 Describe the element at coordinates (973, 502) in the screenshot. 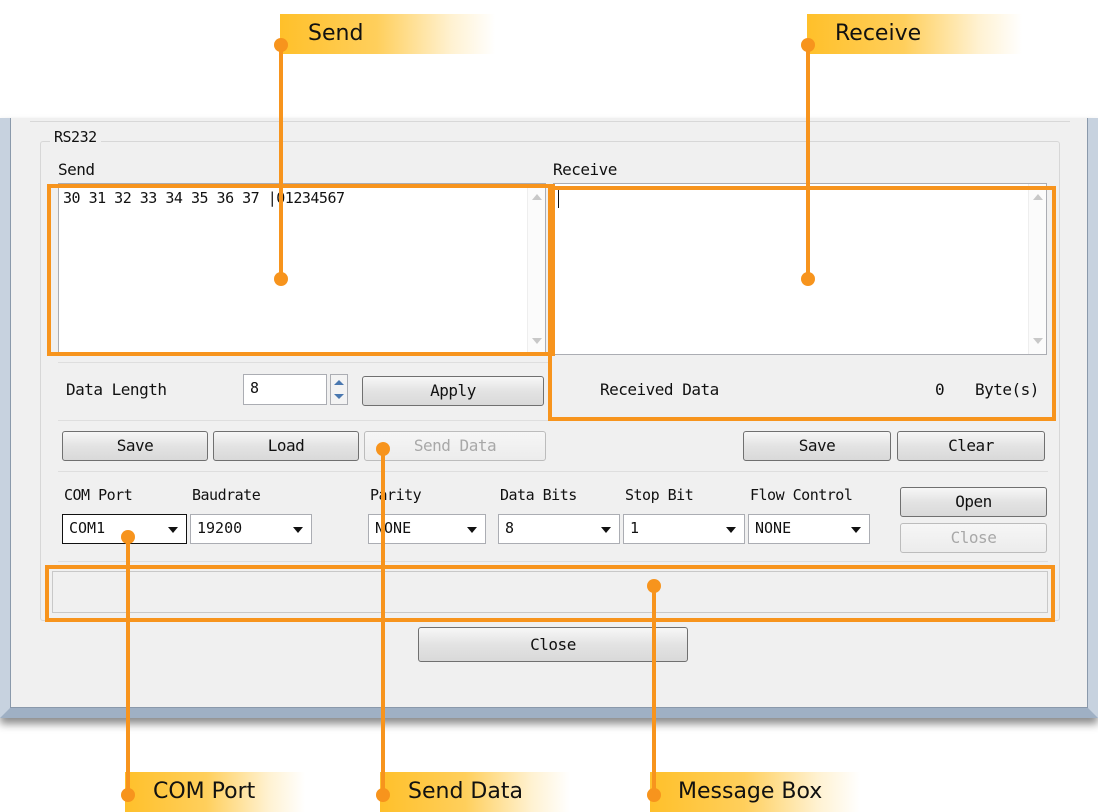

I see `open-port-button: Open` at that location.